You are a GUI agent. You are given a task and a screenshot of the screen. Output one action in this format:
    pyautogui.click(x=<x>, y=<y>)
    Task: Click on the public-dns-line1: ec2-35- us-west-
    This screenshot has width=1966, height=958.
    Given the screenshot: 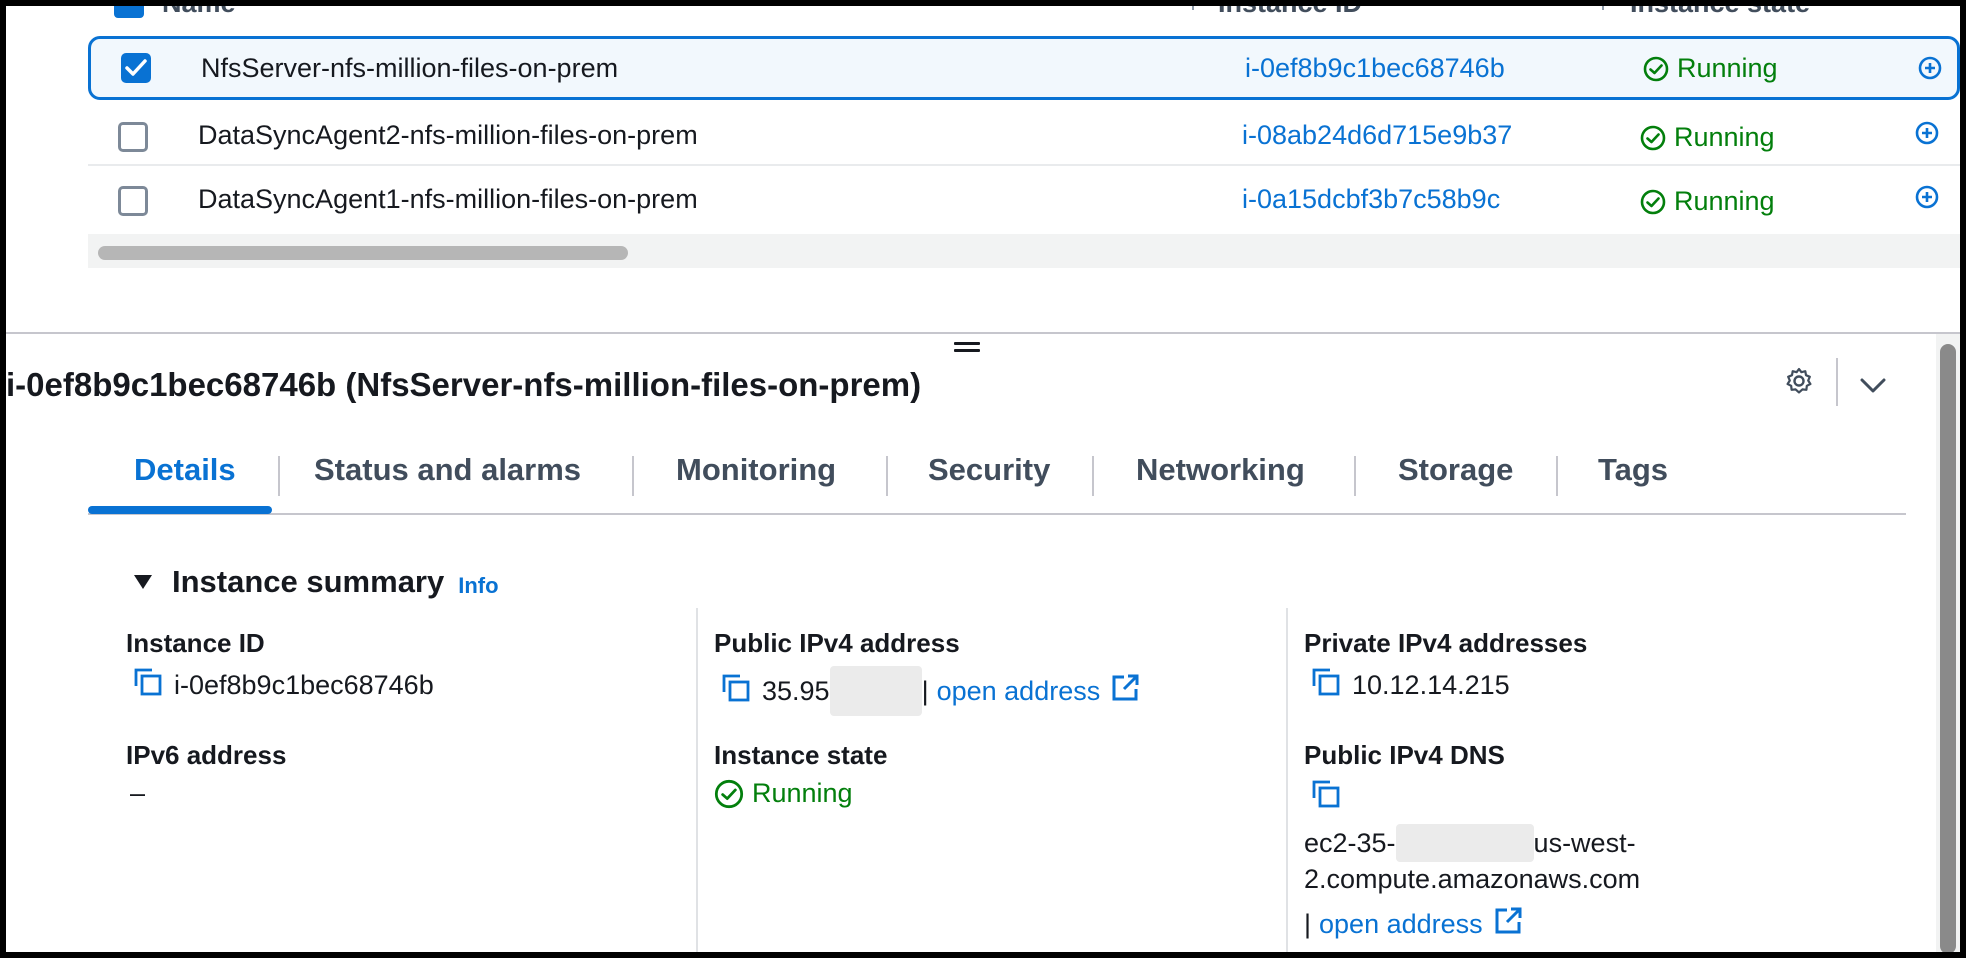 What is the action you would take?
    pyautogui.click(x=1470, y=843)
    